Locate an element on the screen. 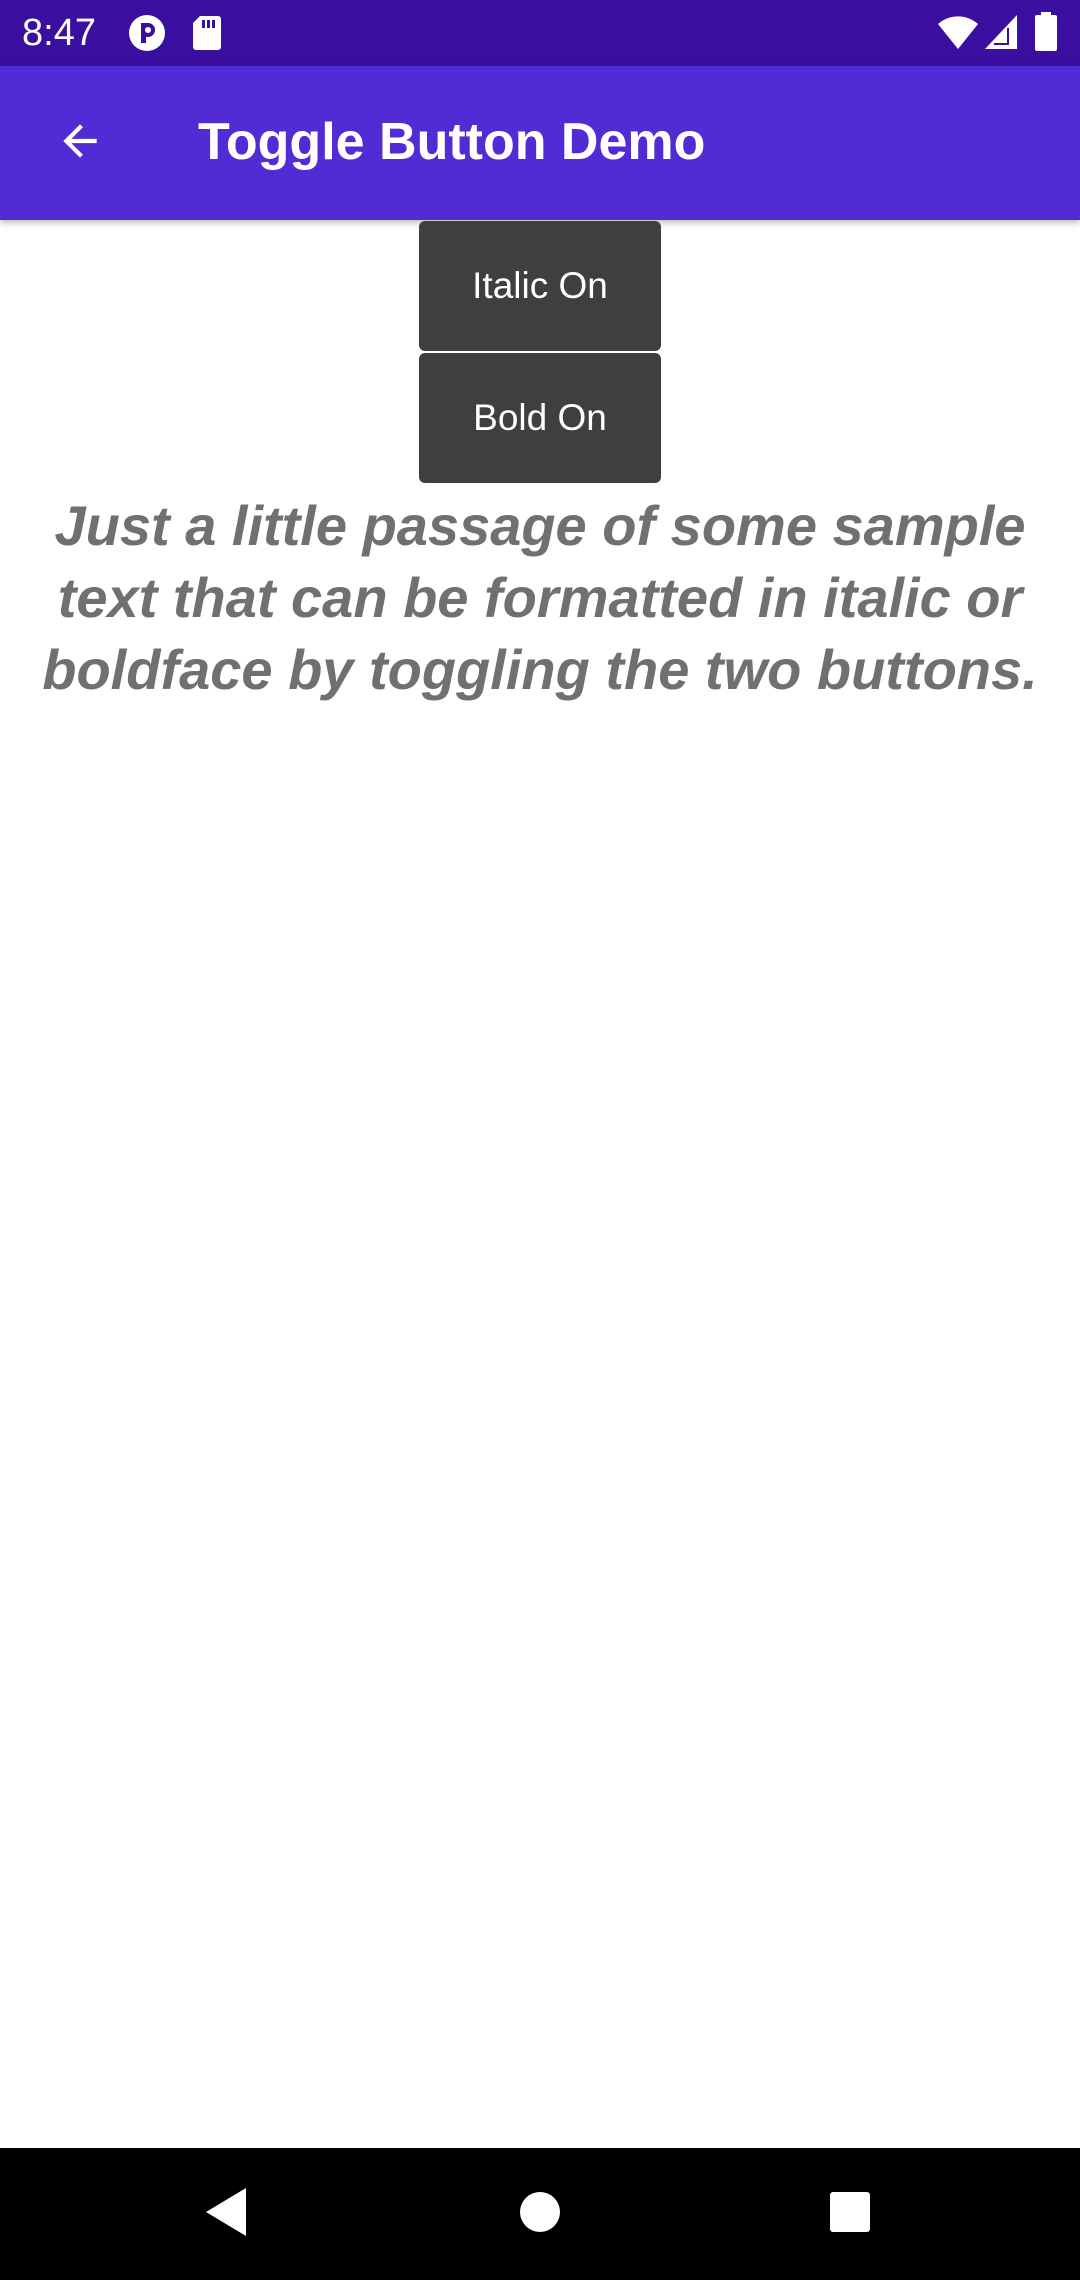 This screenshot has height=2280, width=1080. bold-toggle-button: Bold On is located at coordinates (540, 418).